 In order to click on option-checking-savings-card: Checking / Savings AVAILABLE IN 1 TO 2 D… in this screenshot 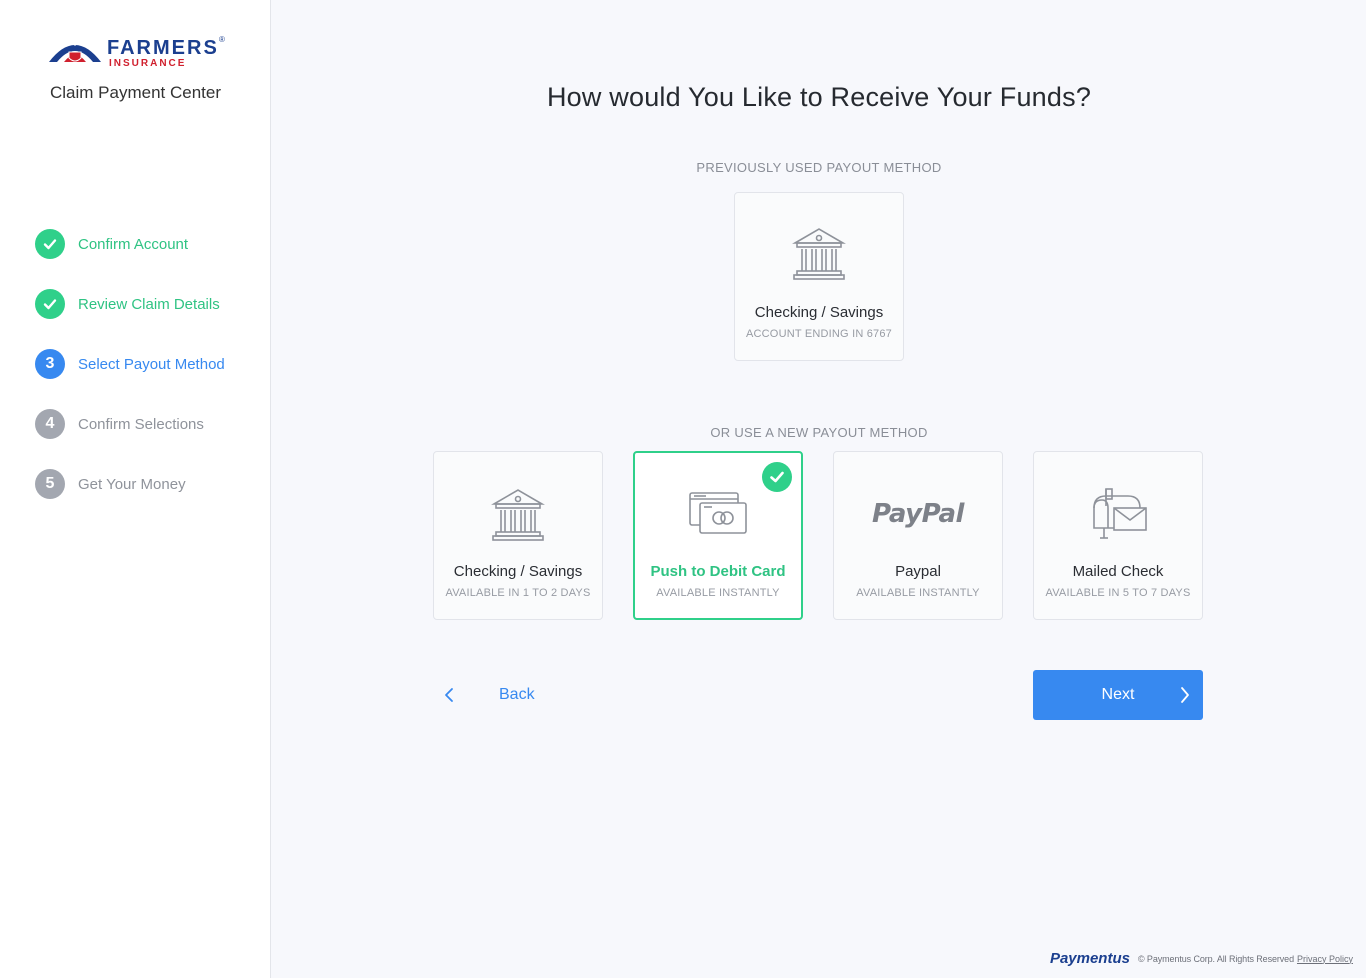, I will do `click(518, 535)`.